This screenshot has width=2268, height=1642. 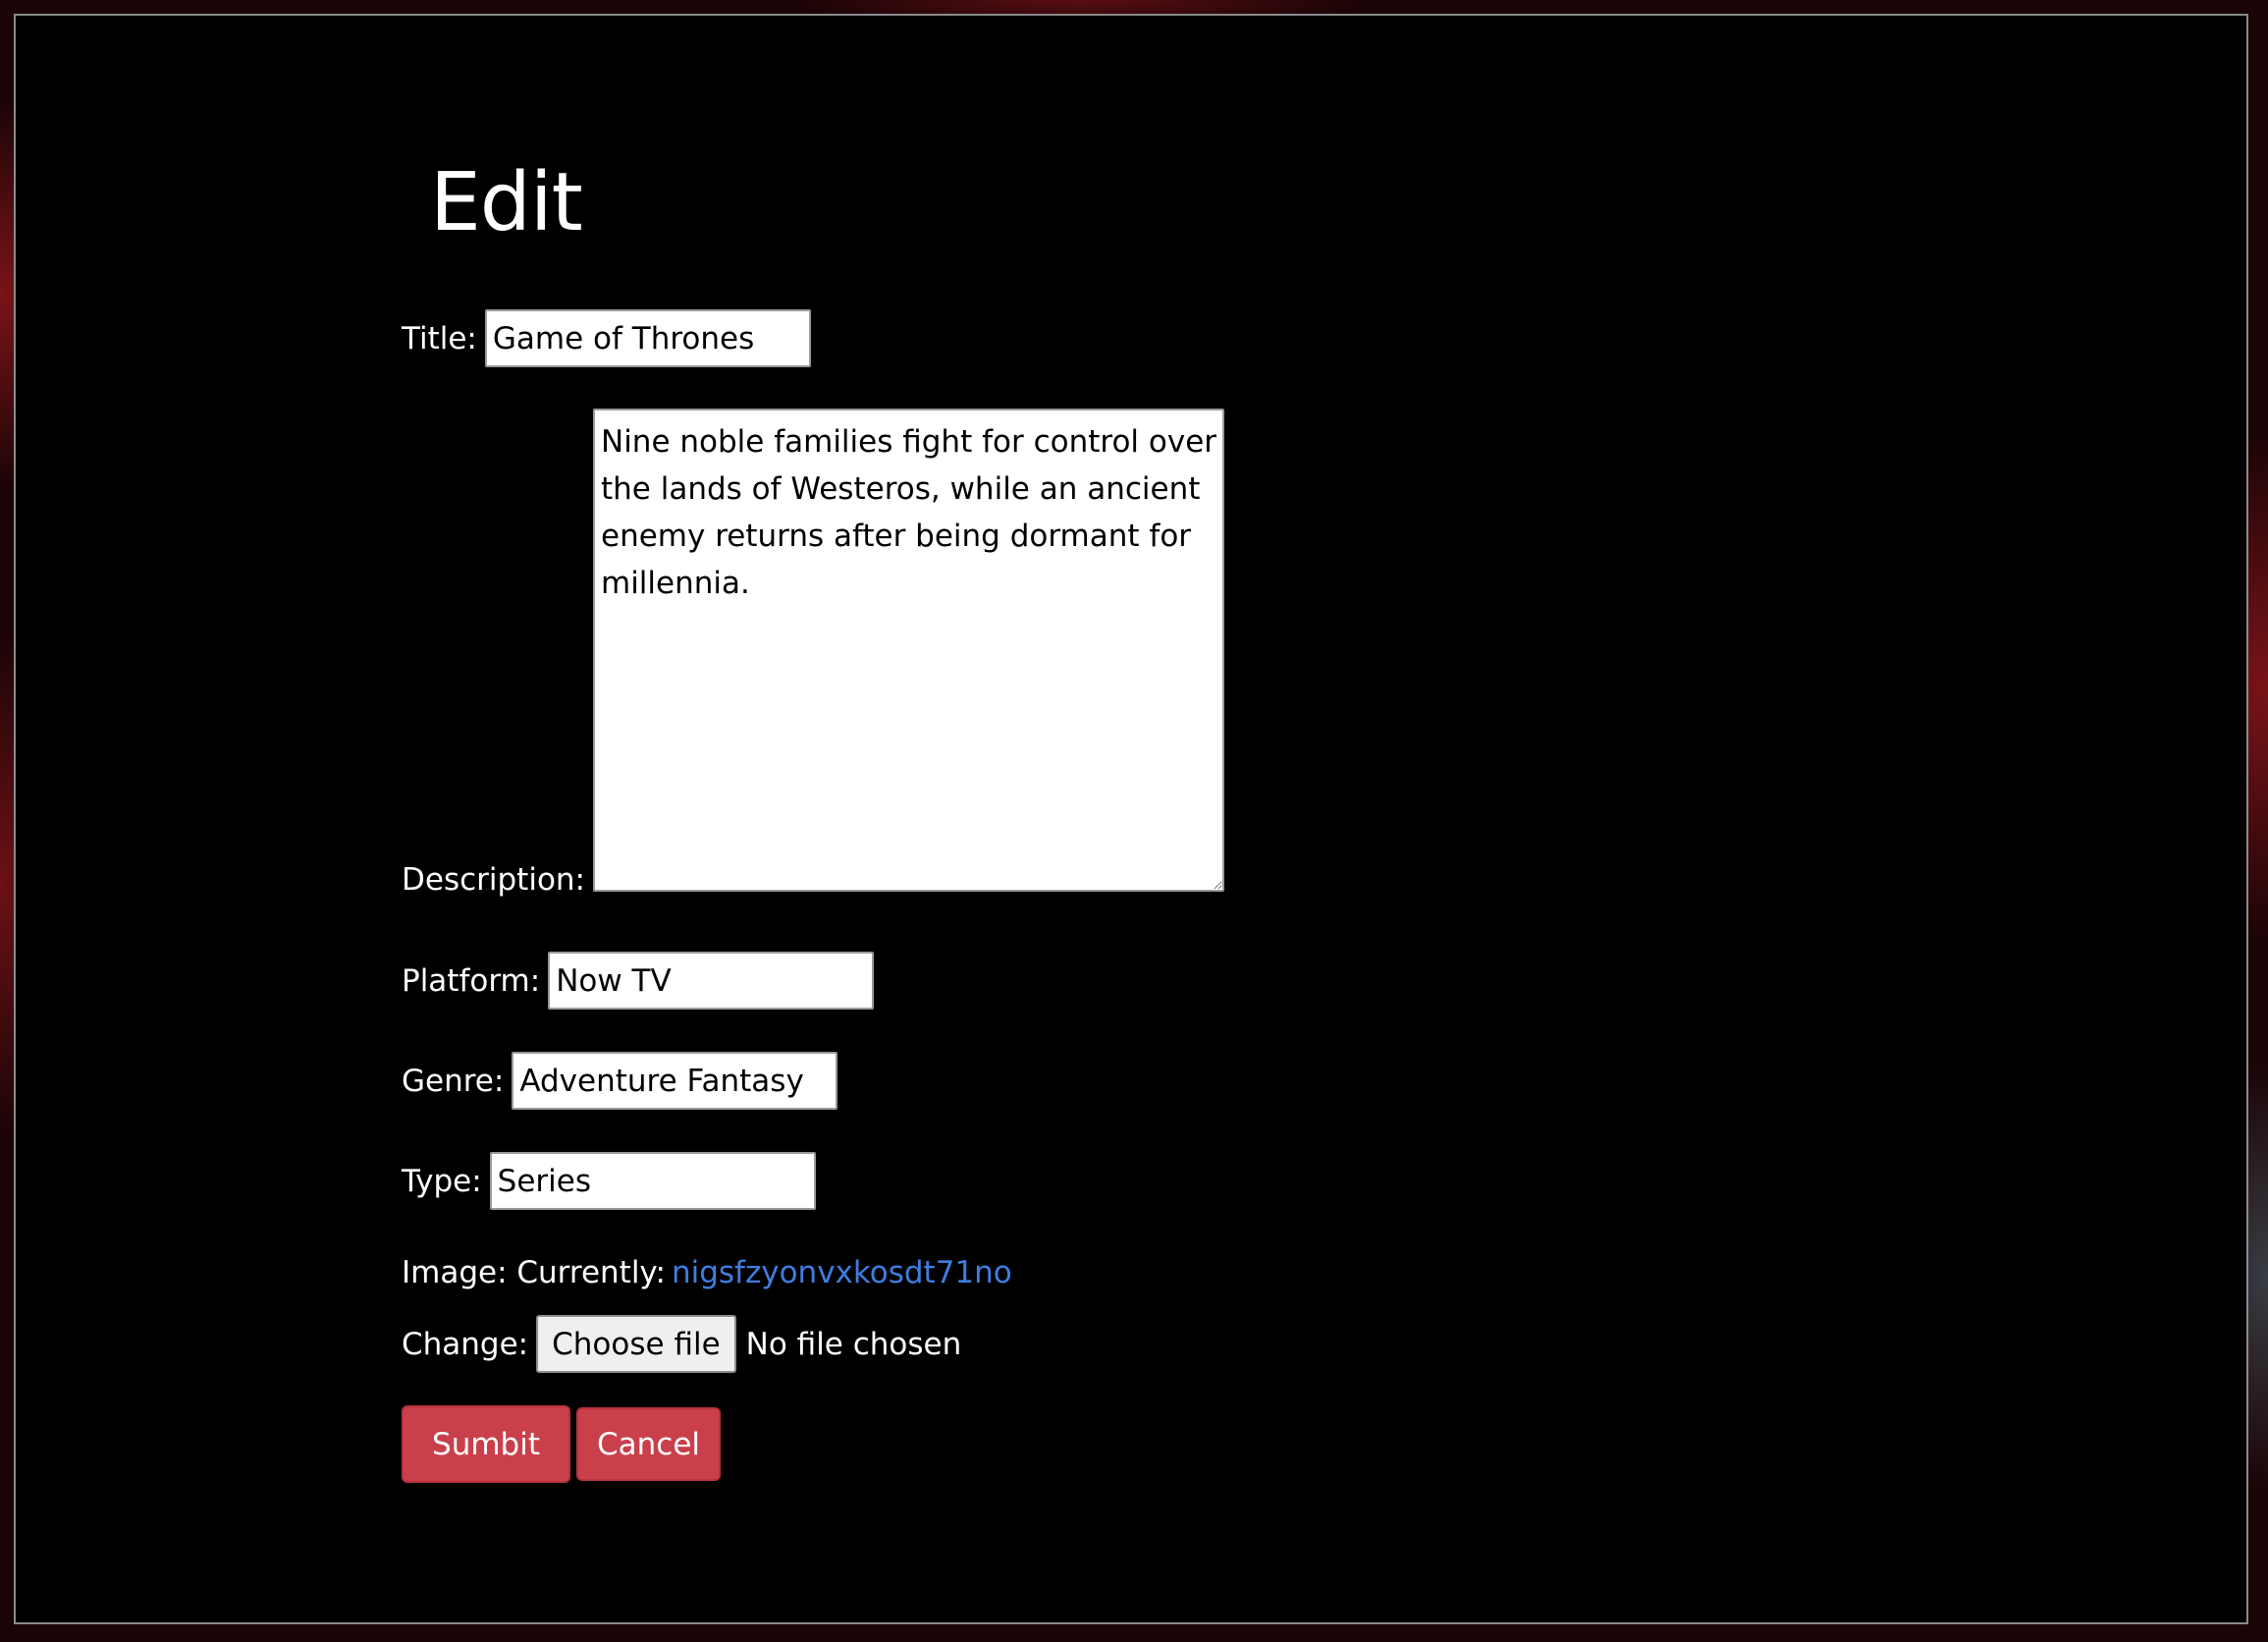 I want to click on page-title: Edit, so click(x=507, y=202).